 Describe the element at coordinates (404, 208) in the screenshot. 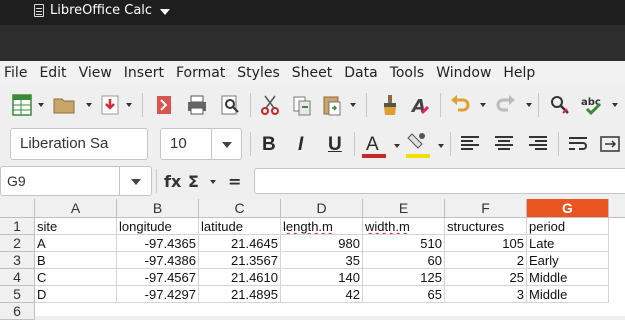

I see `column-header-e: E` at that location.